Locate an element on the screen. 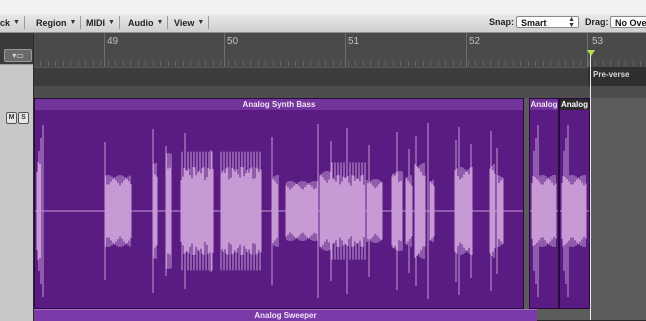 Image resolution: width=646 pixels, height=321 pixels. bar-ruler: 49 50 51 52 53 is located at coordinates (340, 50).